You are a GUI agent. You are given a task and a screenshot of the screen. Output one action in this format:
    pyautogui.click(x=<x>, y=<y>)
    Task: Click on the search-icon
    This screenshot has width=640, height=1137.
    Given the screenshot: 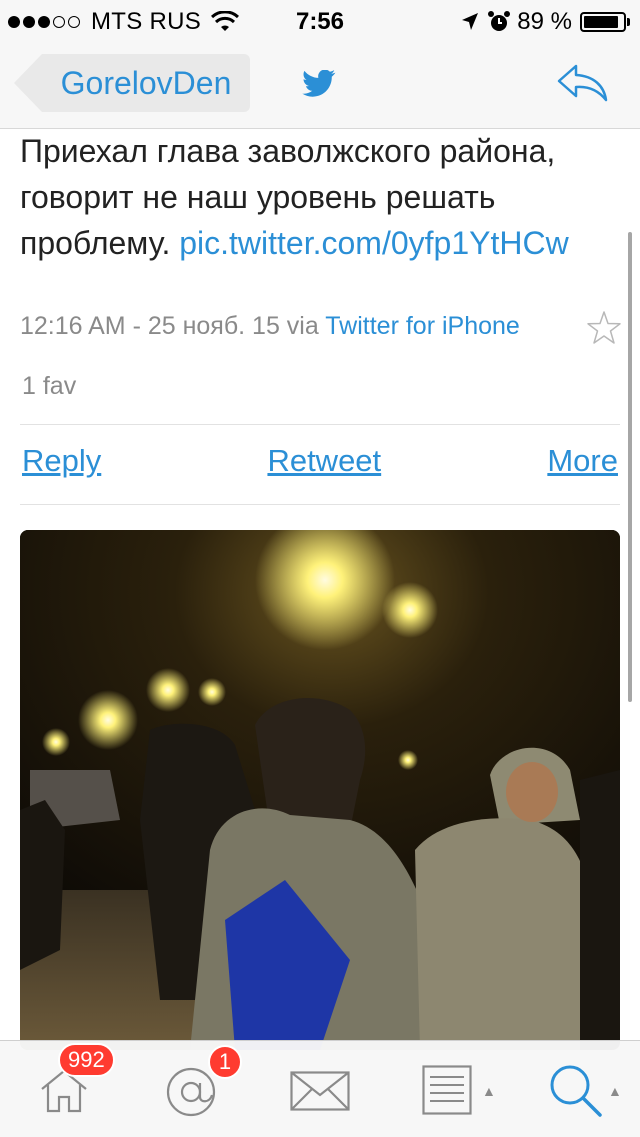 What is the action you would take?
    pyautogui.click(x=576, y=1091)
    